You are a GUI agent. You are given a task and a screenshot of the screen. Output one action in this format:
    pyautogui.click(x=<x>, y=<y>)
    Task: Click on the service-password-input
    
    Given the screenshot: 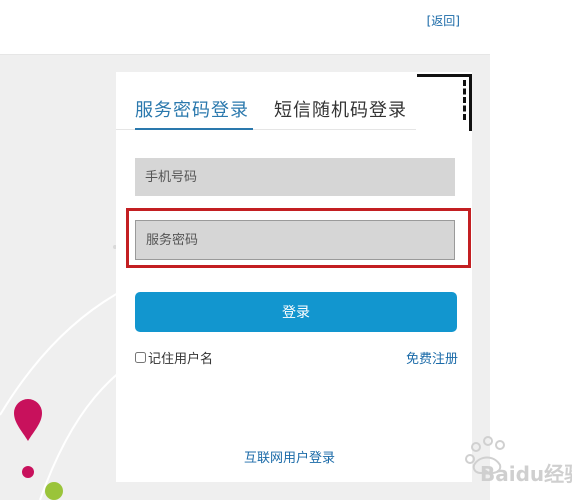 What is the action you would take?
    pyautogui.click(x=295, y=240)
    